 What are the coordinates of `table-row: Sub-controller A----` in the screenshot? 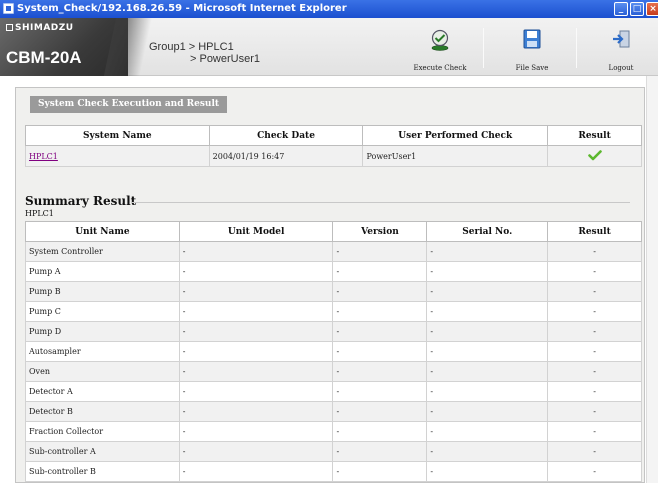 It's located at (333, 451).